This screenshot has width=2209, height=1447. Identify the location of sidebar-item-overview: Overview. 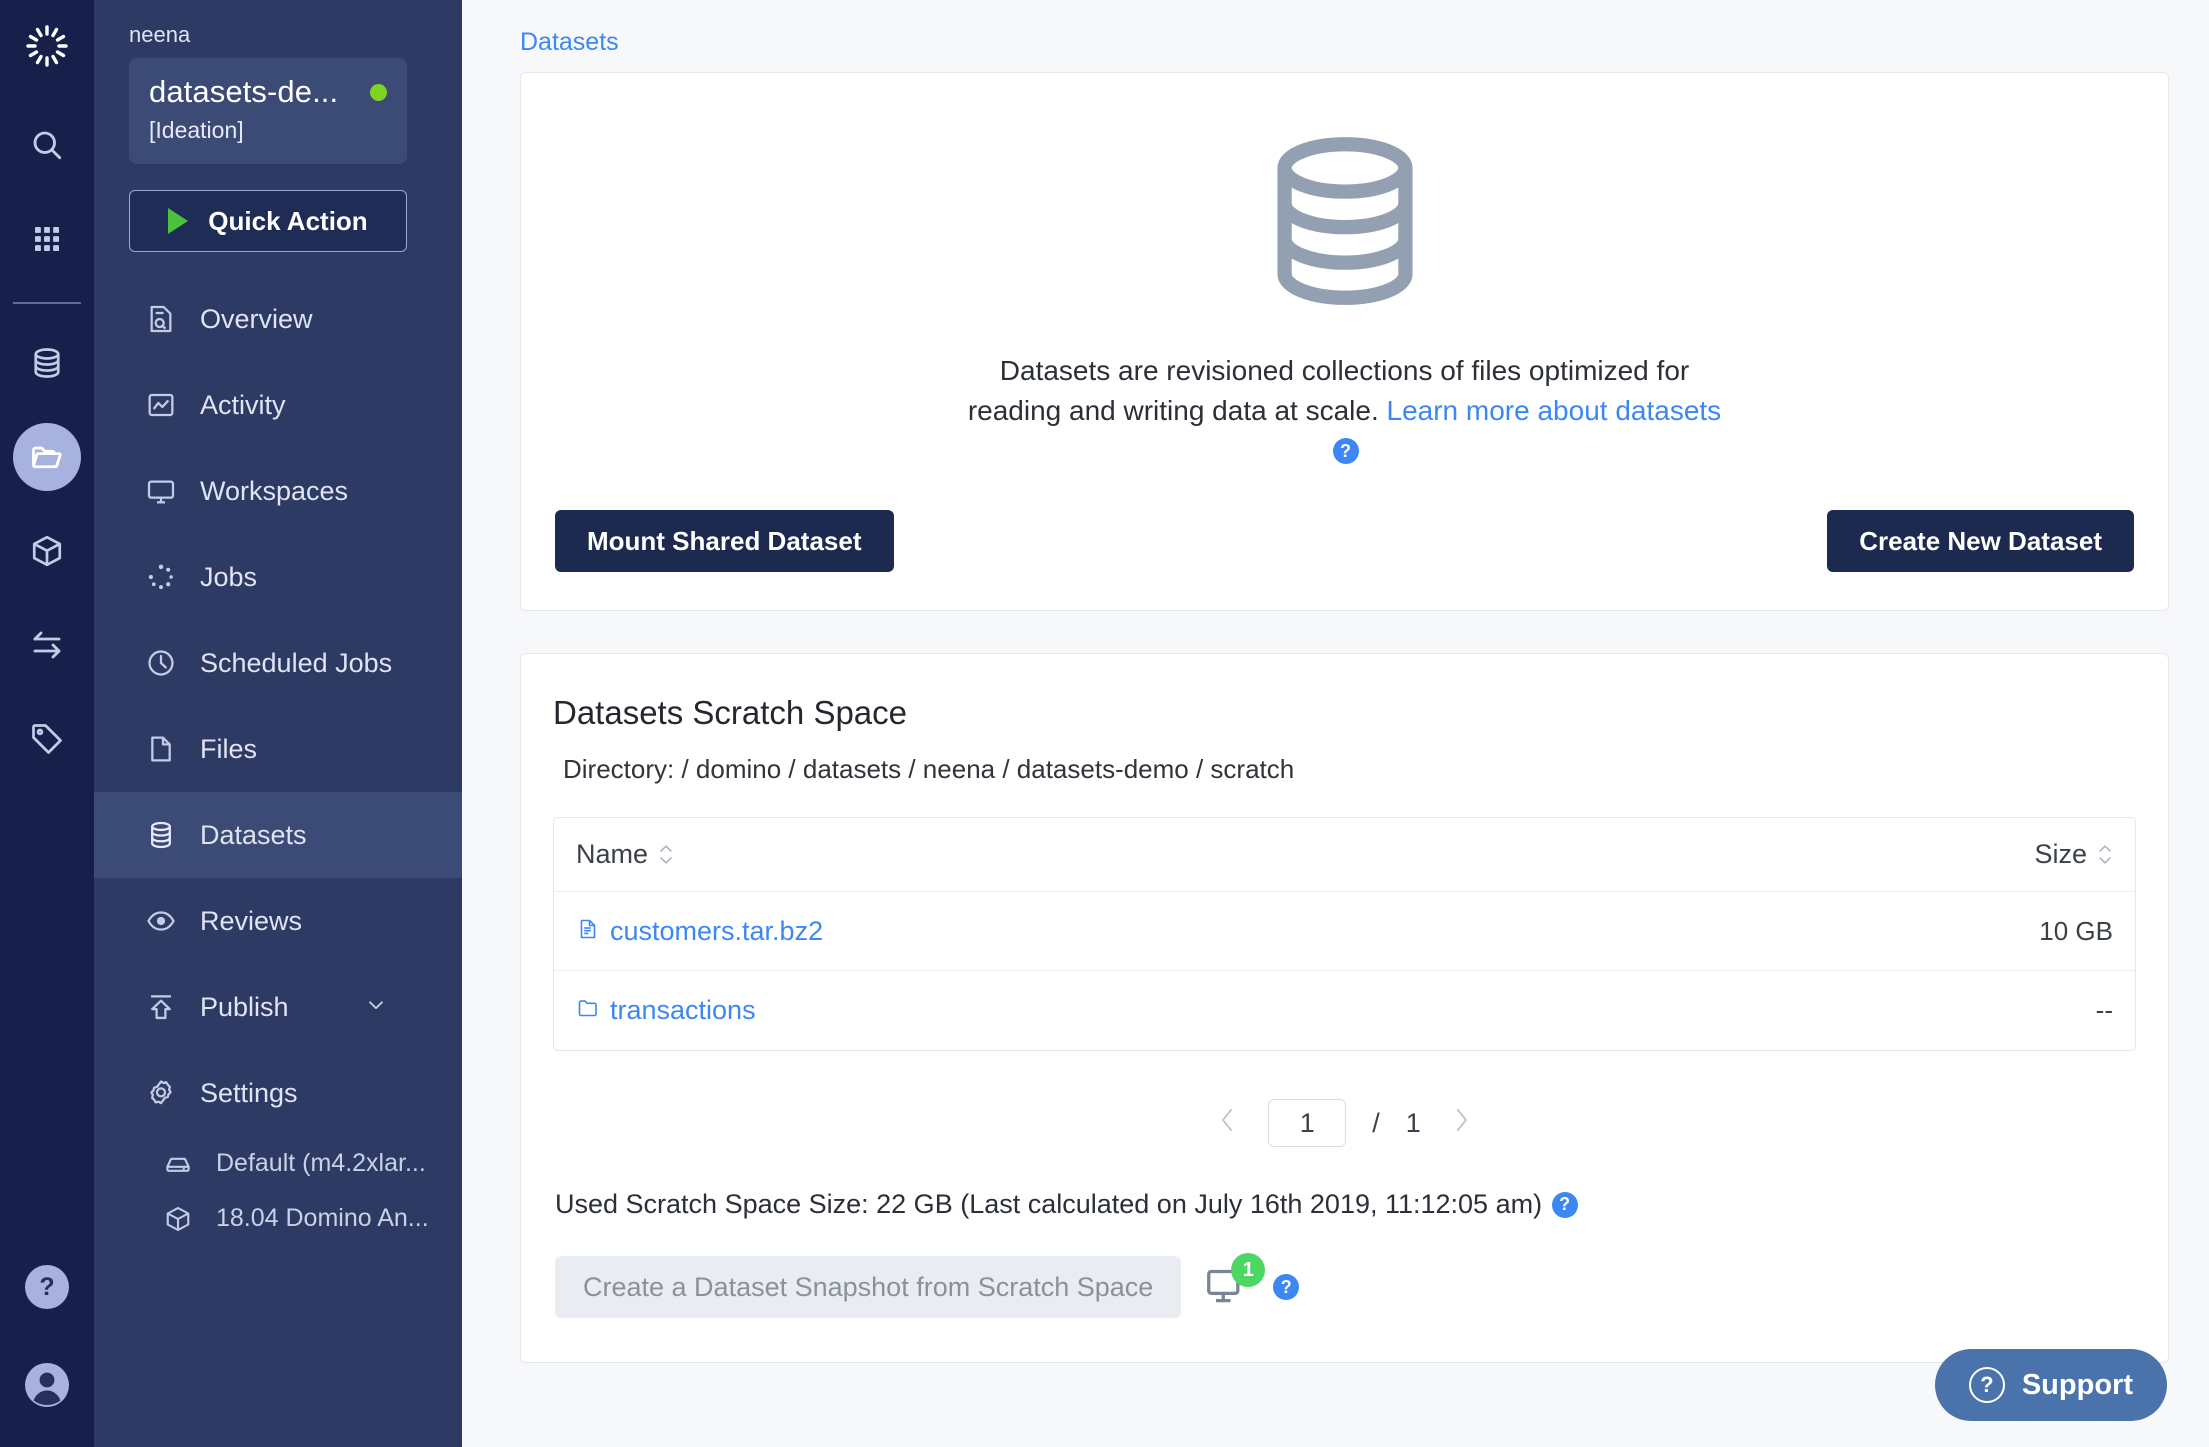
(278, 319).